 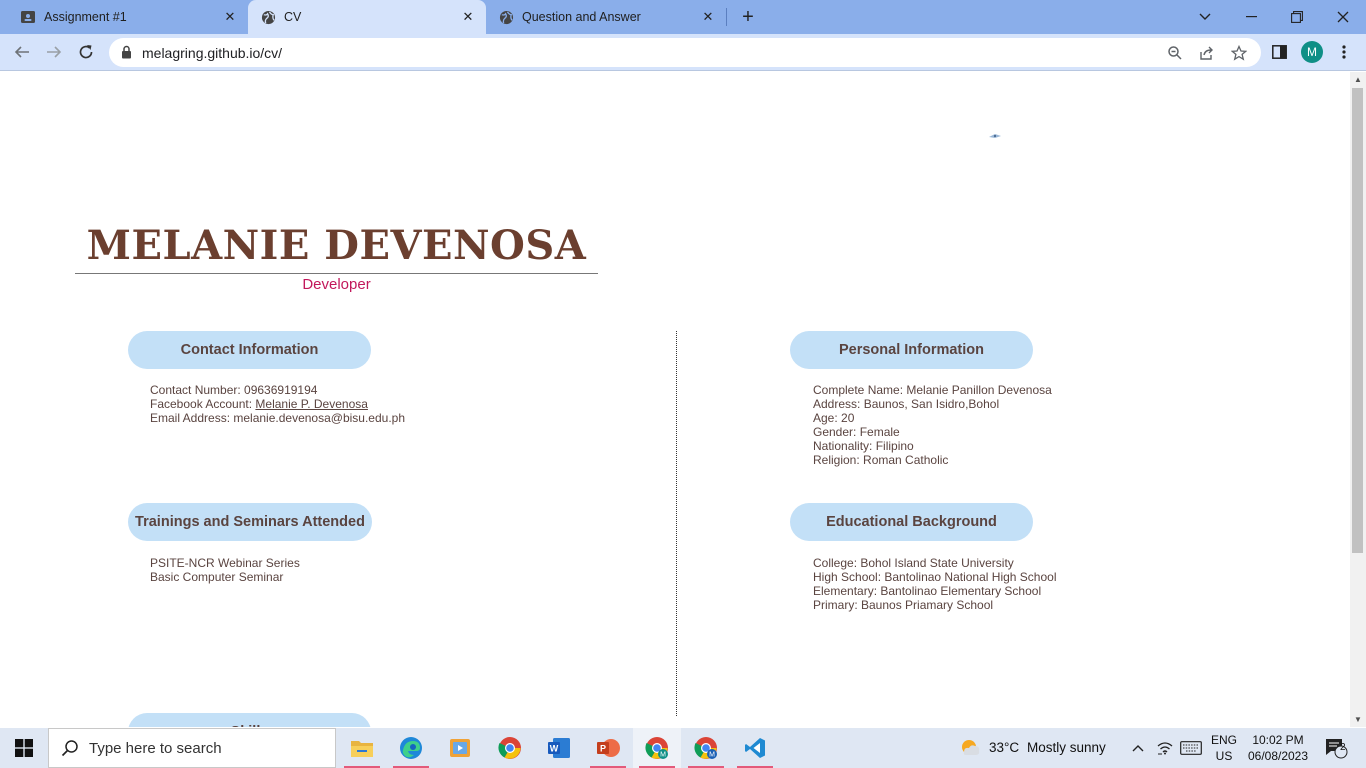 I want to click on back-button, so click(x=22, y=52).